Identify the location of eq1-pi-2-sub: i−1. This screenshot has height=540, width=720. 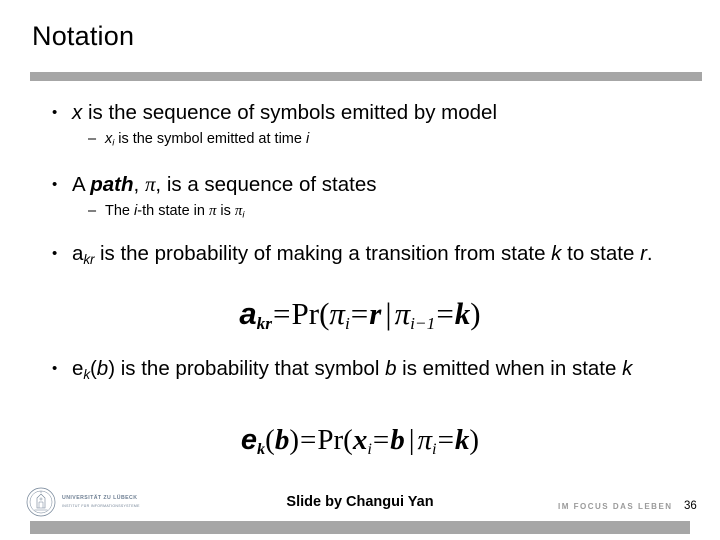
(423, 324).